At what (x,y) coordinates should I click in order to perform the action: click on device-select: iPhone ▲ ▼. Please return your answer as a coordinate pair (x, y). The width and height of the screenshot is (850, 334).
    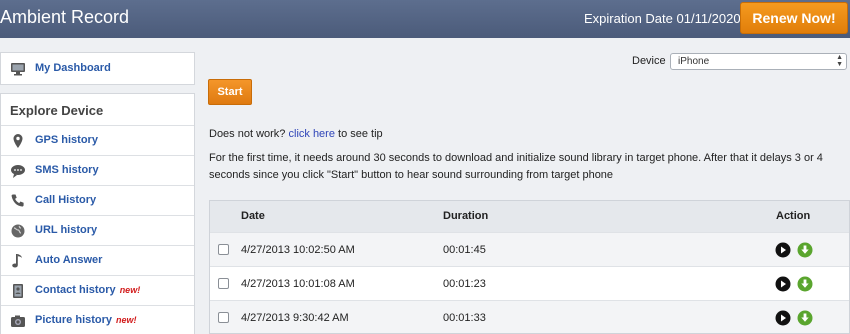
    Looking at the image, I should click on (758, 61).